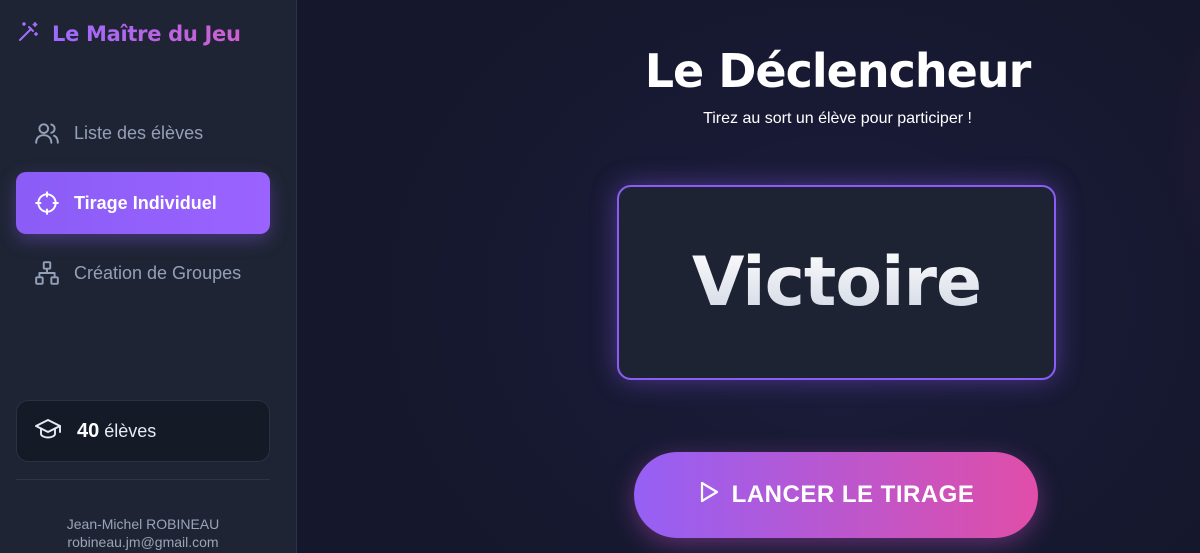 The width and height of the screenshot is (1200, 553). I want to click on student-count-card: 40 élèves, so click(143, 431).